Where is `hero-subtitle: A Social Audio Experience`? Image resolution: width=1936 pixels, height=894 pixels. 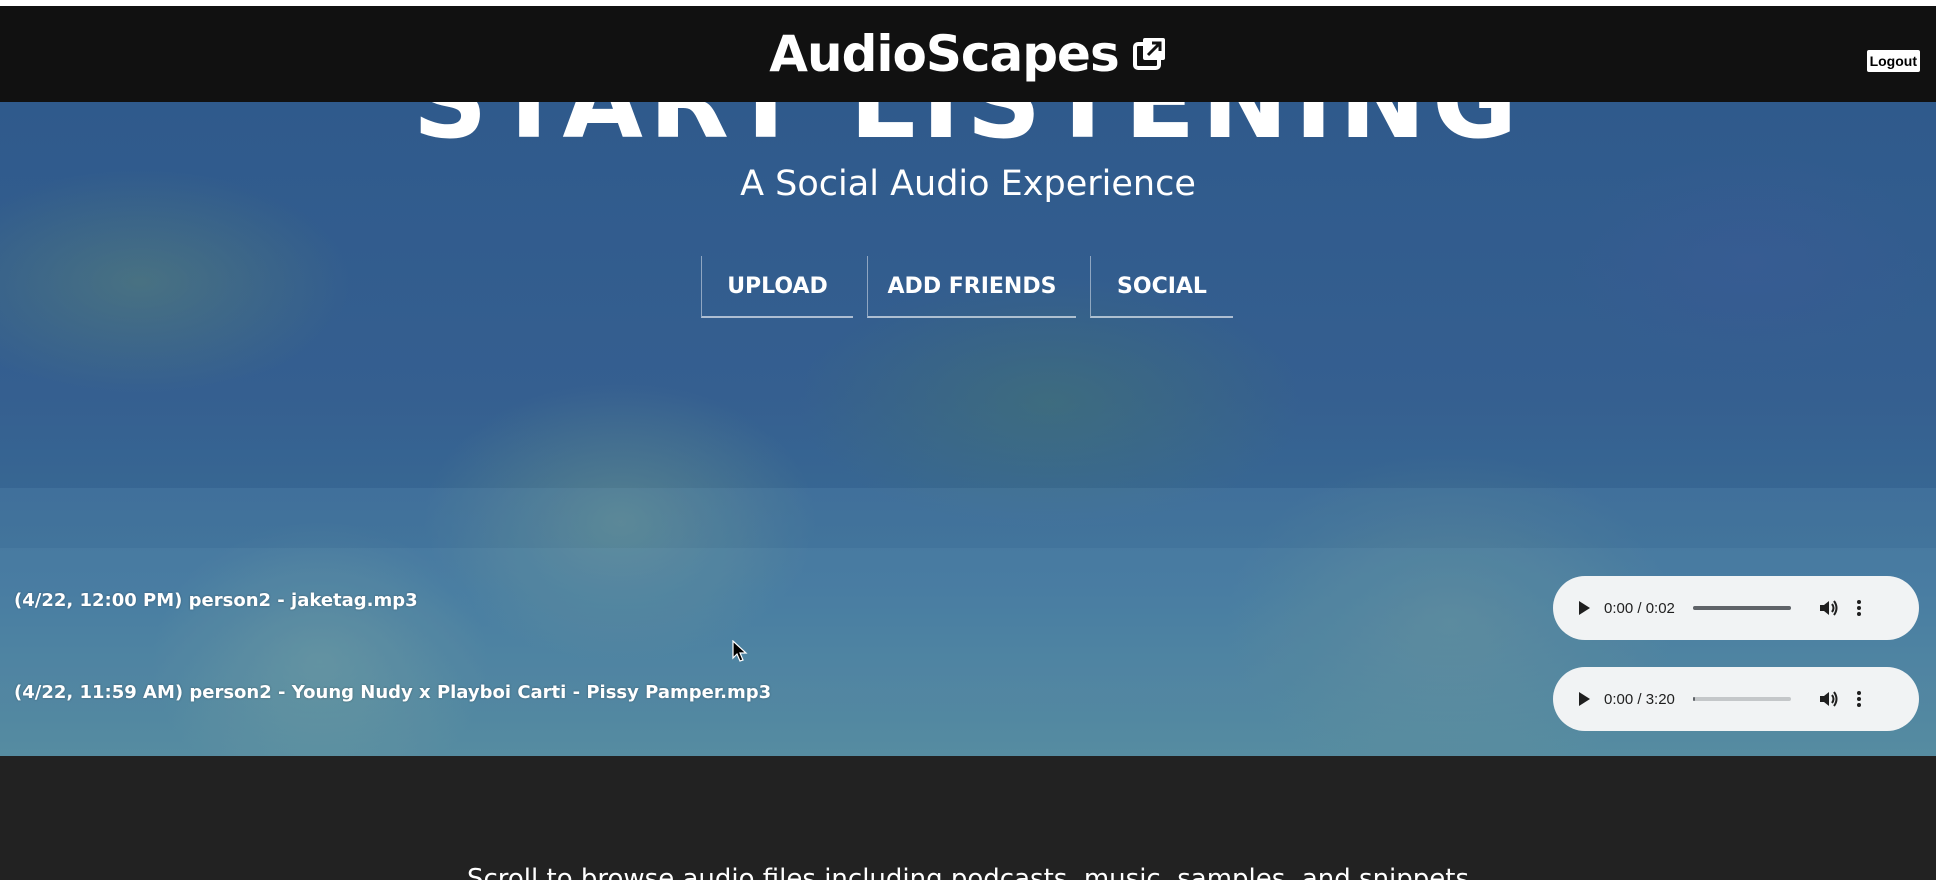 hero-subtitle: A Social Audio Experience is located at coordinates (968, 184).